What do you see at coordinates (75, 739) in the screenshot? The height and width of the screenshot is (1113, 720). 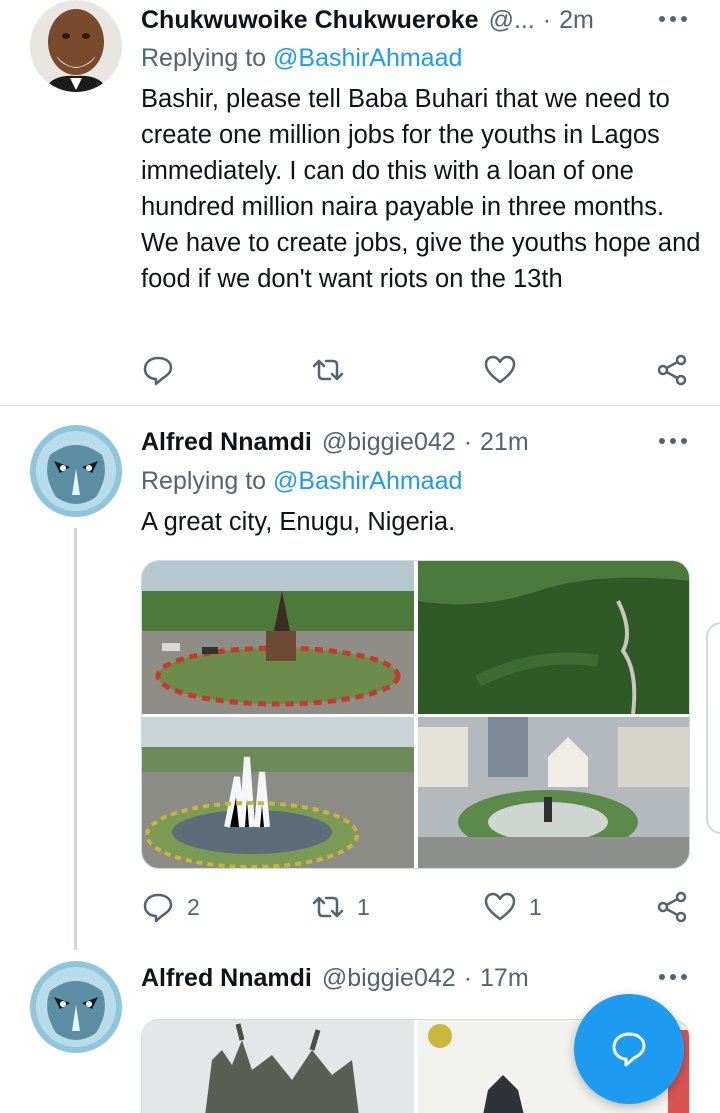 I see `thread-line` at bounding box center [75, 739].